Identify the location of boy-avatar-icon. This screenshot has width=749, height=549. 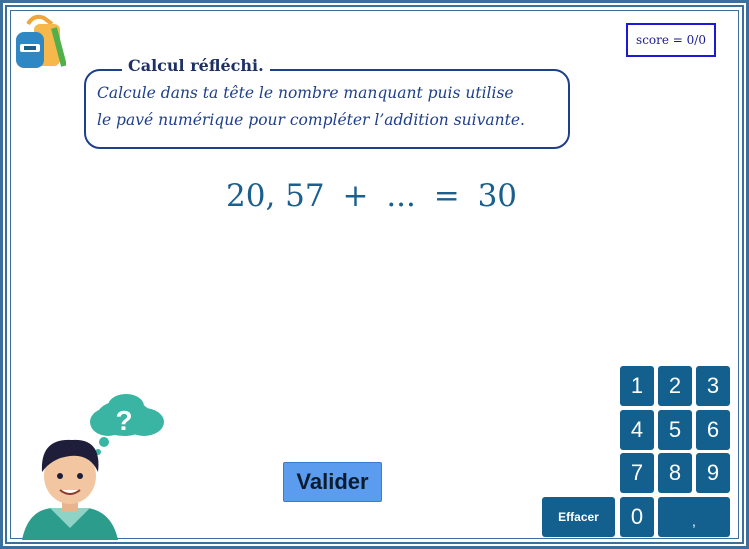
(70, 489).